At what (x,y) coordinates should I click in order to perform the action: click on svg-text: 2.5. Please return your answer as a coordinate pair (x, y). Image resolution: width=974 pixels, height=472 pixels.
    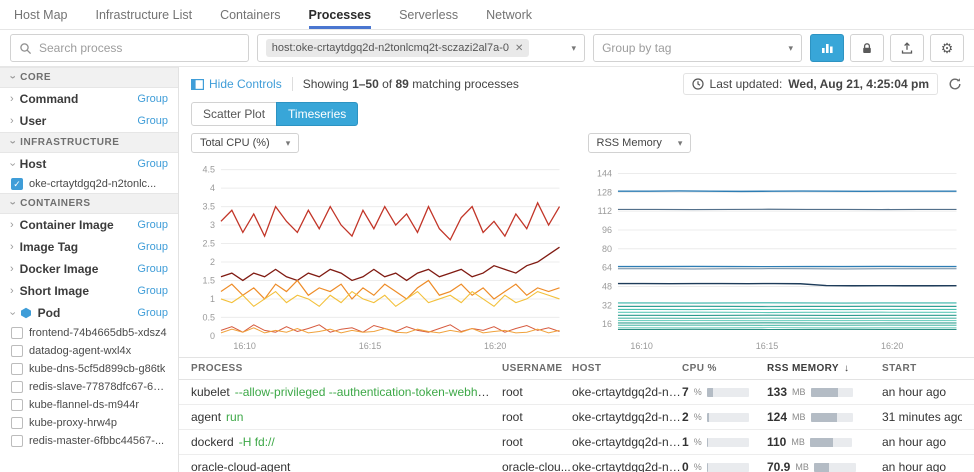
    Looking at the image, I should click on (208, 244).